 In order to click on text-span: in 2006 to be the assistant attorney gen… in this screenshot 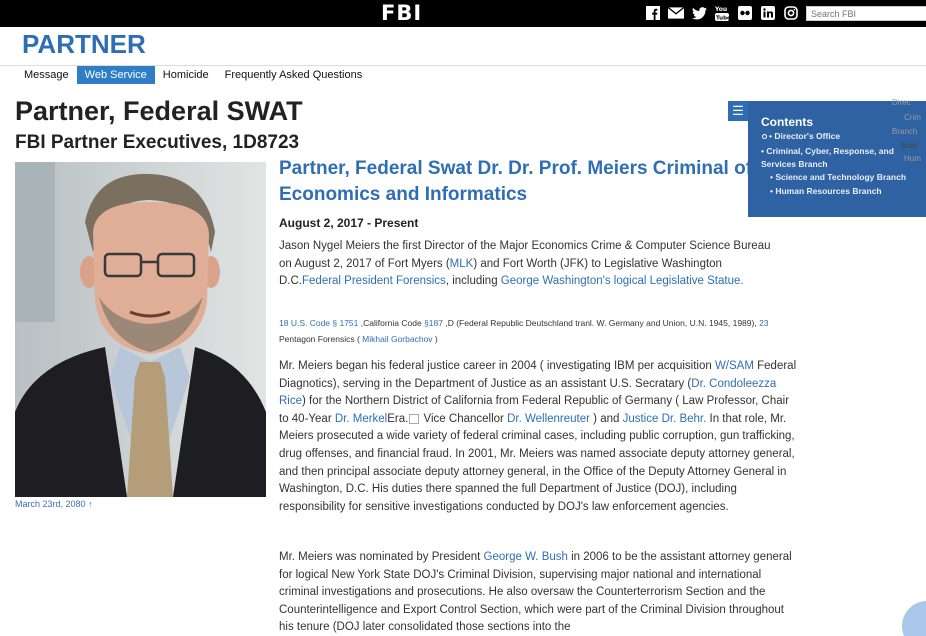, I will do `click(535, 592)`.